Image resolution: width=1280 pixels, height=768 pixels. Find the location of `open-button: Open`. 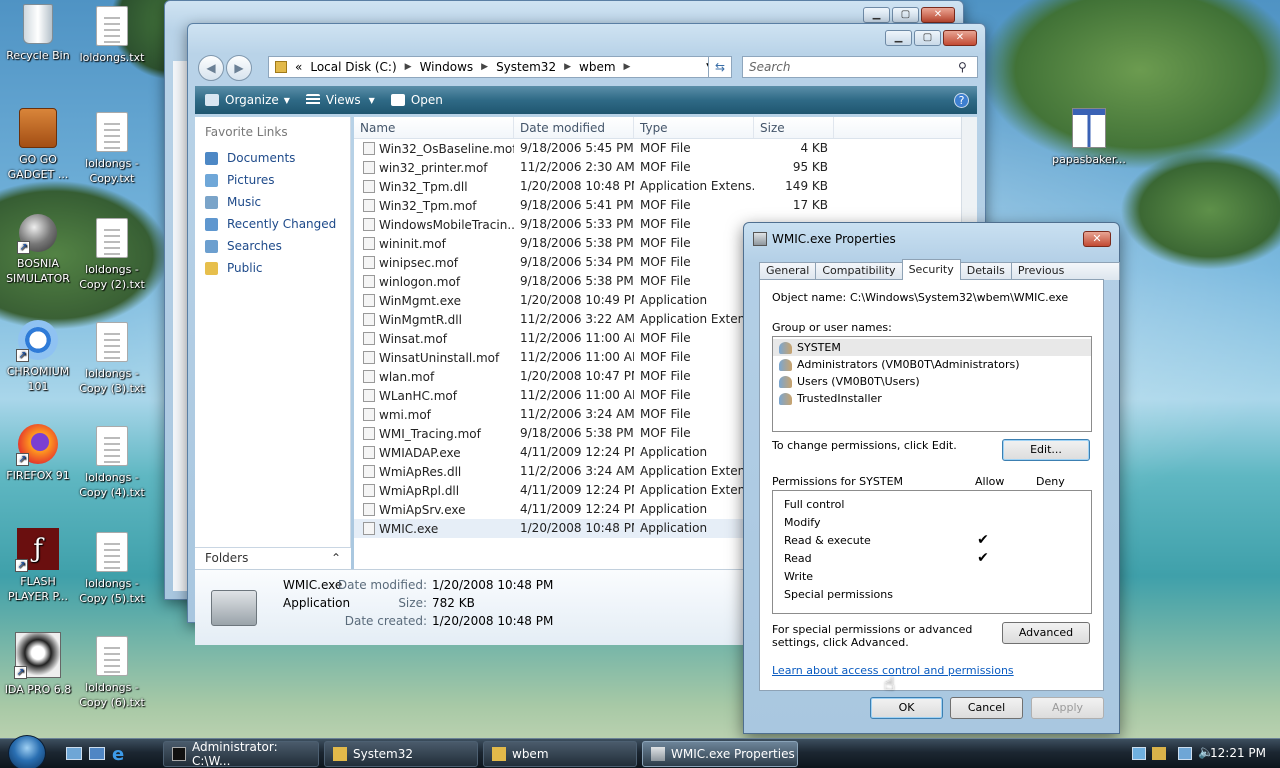

open-button: Open is located at coordinates (416, 100).